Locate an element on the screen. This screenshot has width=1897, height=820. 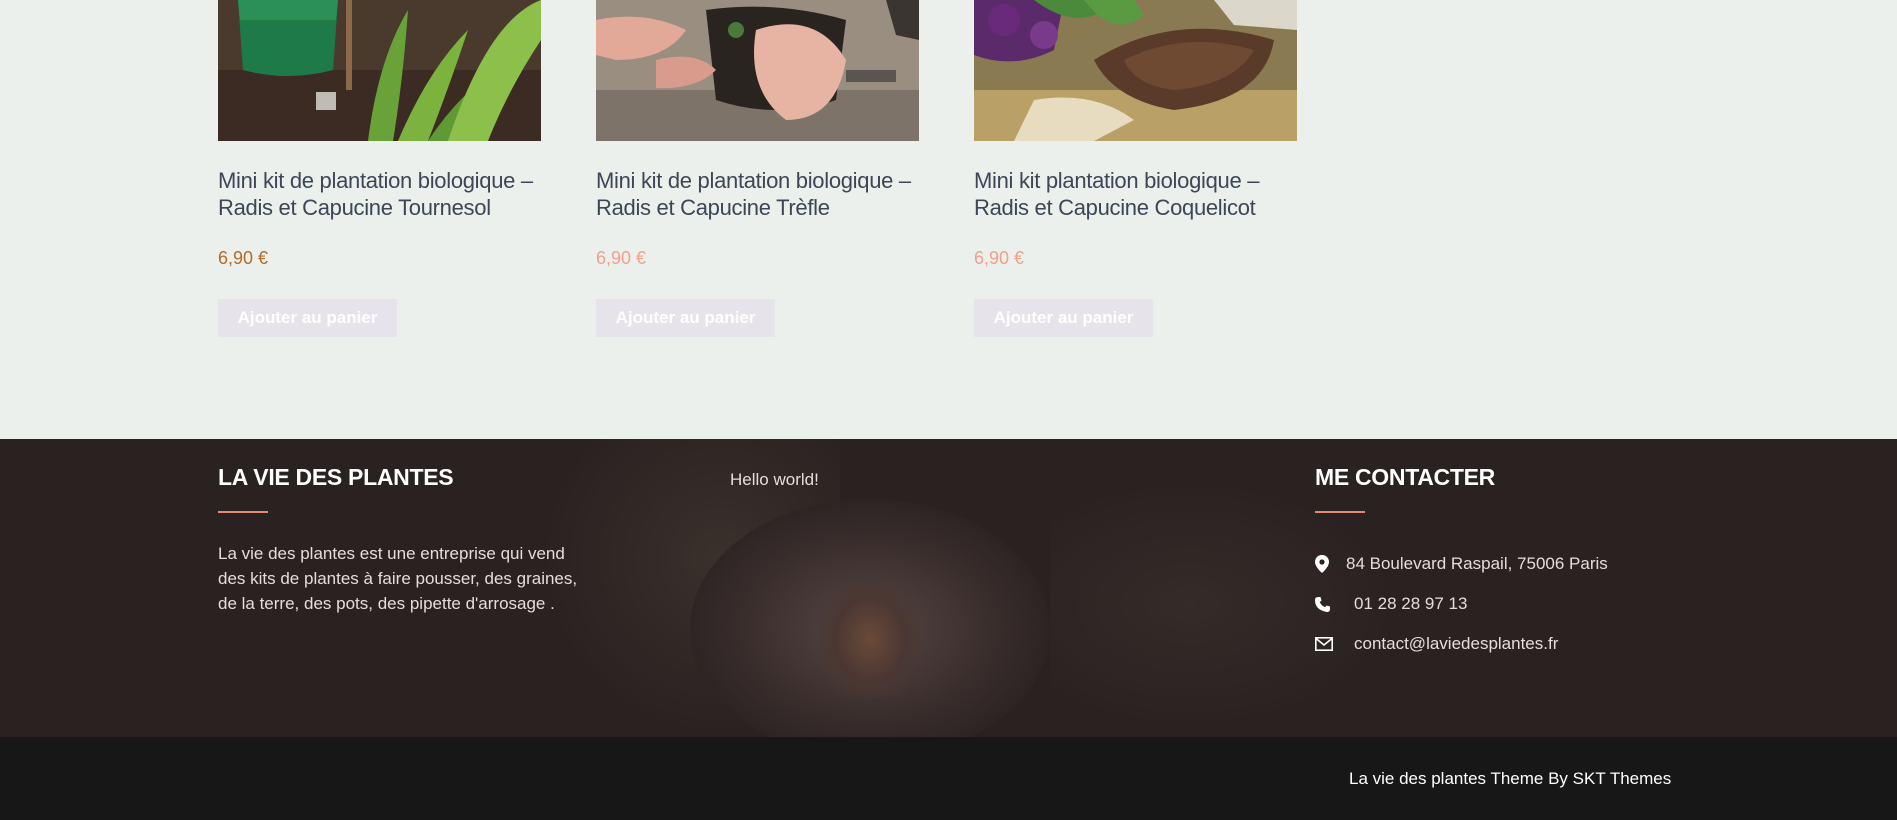
contact-address: 84 Boulevard Raspail, 75006 Paris is located at coordinates (1461, 564).